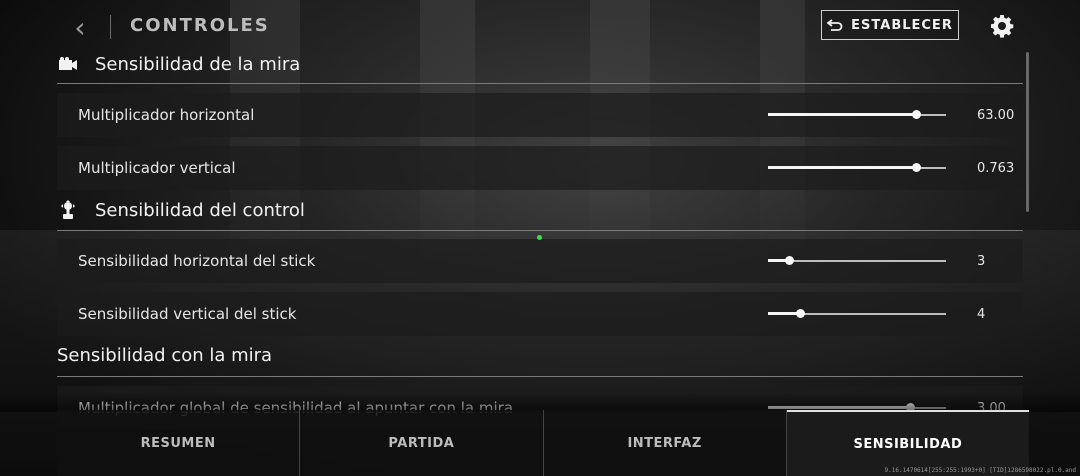 Image resolution: width=1080 pixels, height=476 pixels. Describe the element at coordinates (157, 168) in the screenshot. I see `setting-label: Multiplicador vertical` at that location.